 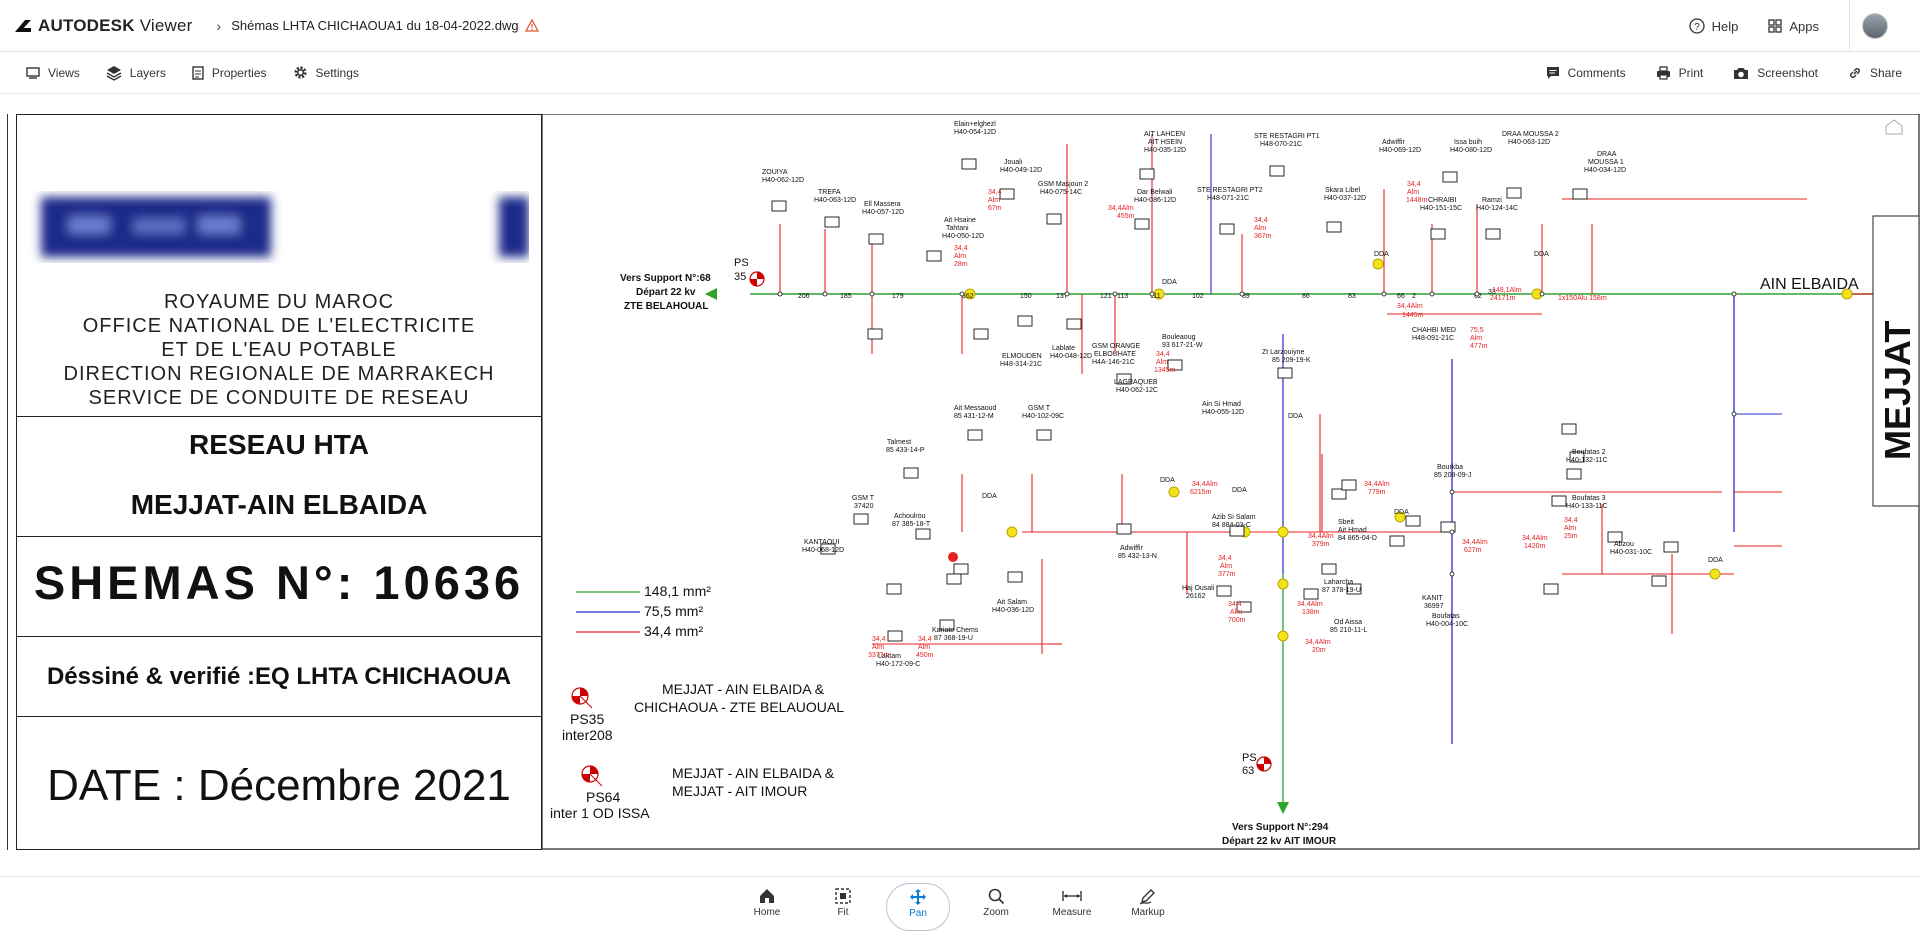 I want to click on ps64-legend-label: PS64, so click(x=603, y=797).